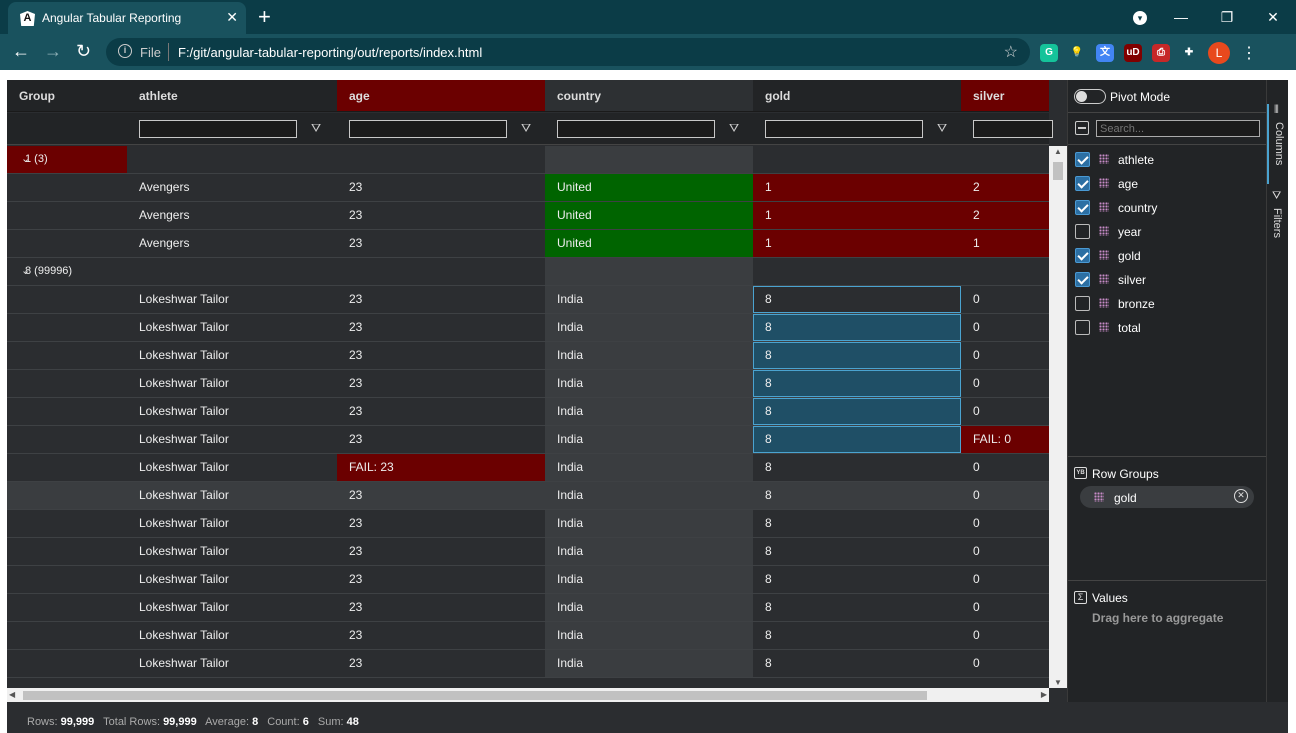  What do you see at coordinates (67, 271) in the screenshot?
I see `group-cell: ⌄8 (99996)` at bounding box center [67, 271].